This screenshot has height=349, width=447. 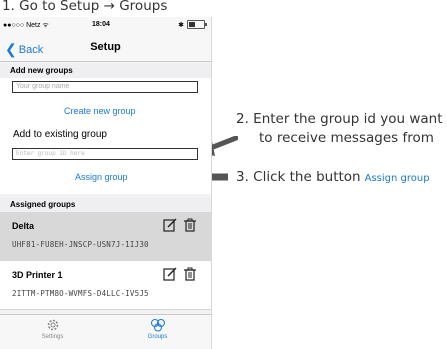 What do you see at coordinates (80, 293) in the screenshot?
I see `group-id: 2ITTM-PTM8O-WVMFS-D4LLC-IV5J5` at bounding box center [80, 293].